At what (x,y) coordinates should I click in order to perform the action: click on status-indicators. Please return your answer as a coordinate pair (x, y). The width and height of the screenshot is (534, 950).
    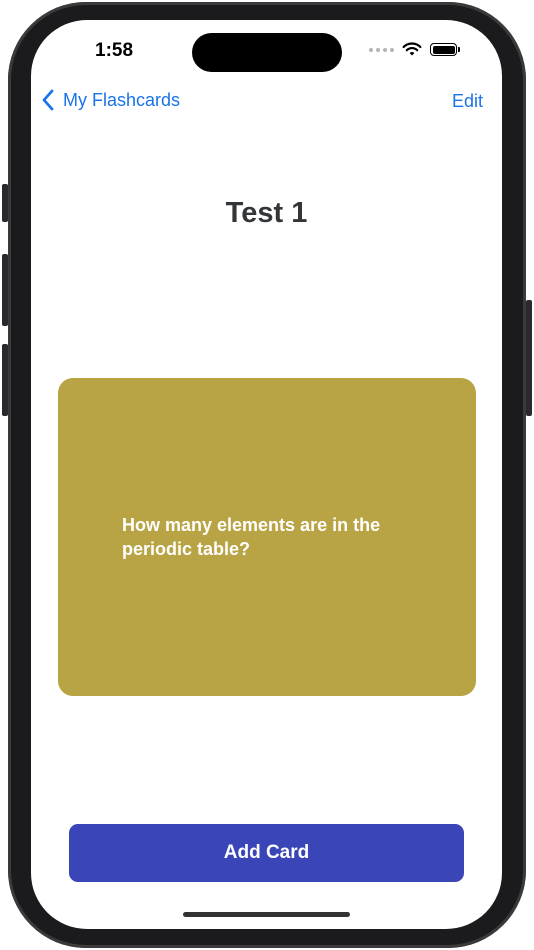
    Looking at the image, I should click on (414, 49).